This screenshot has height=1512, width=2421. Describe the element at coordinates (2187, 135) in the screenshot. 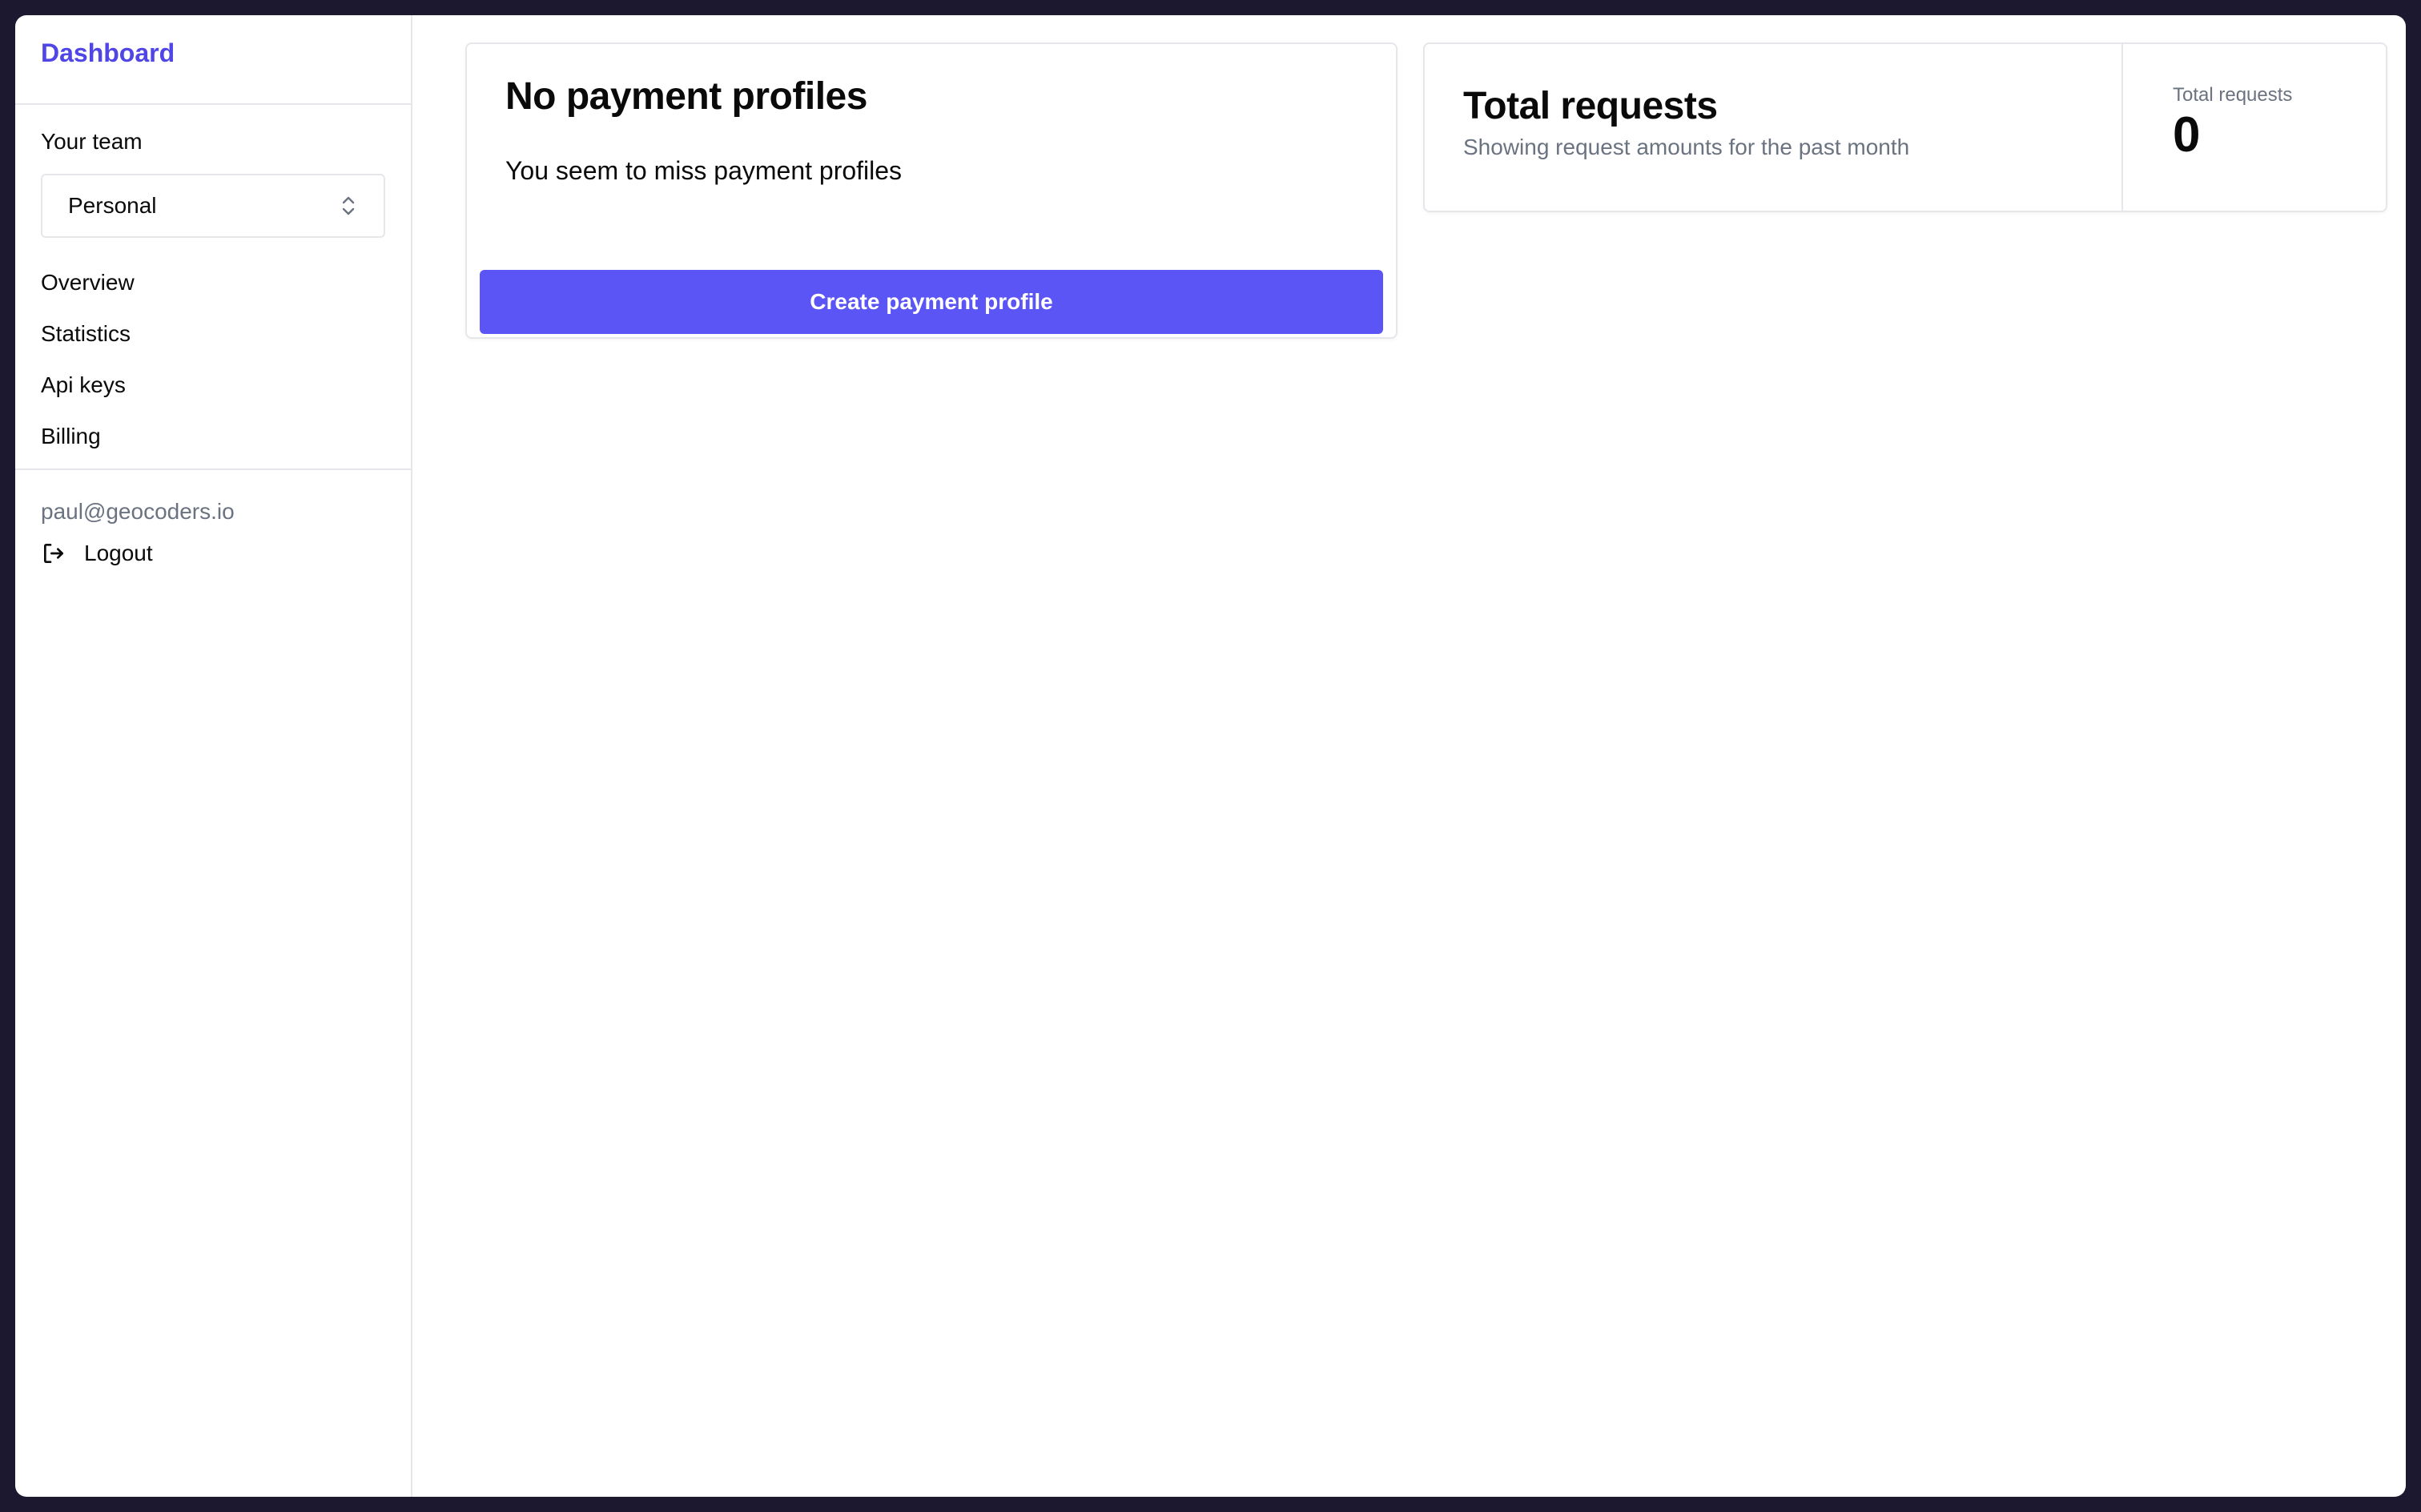

I see `requests-stat-value: 0` at that location.